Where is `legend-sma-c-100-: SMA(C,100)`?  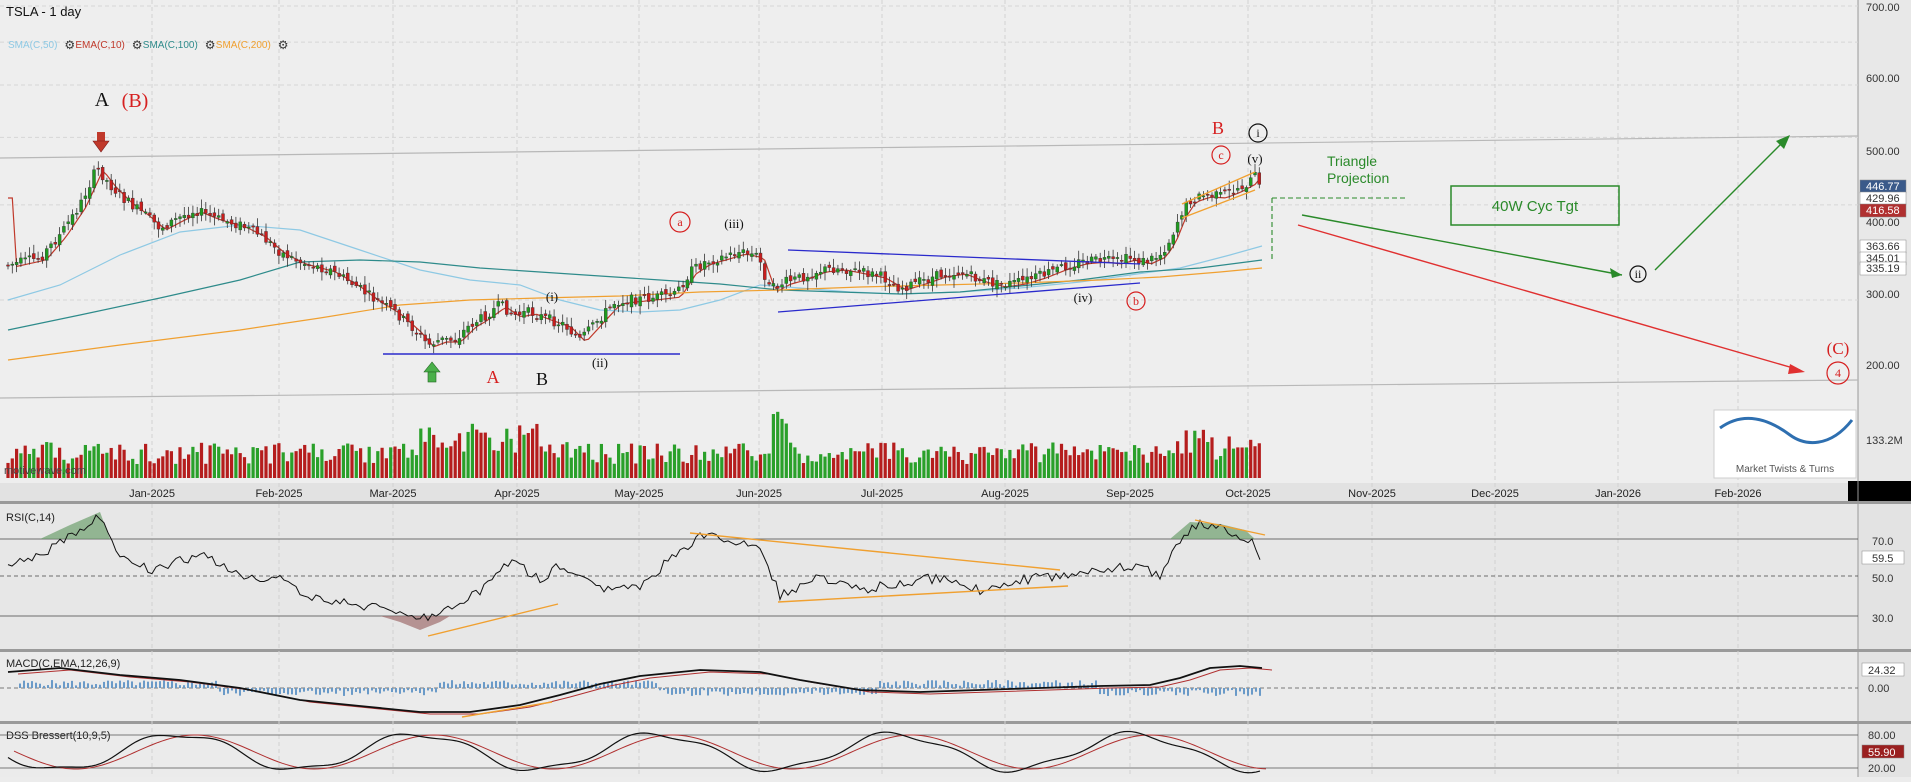 legend-sma-c-100-: SMA(C,100) is located at coordinates (170, 45).